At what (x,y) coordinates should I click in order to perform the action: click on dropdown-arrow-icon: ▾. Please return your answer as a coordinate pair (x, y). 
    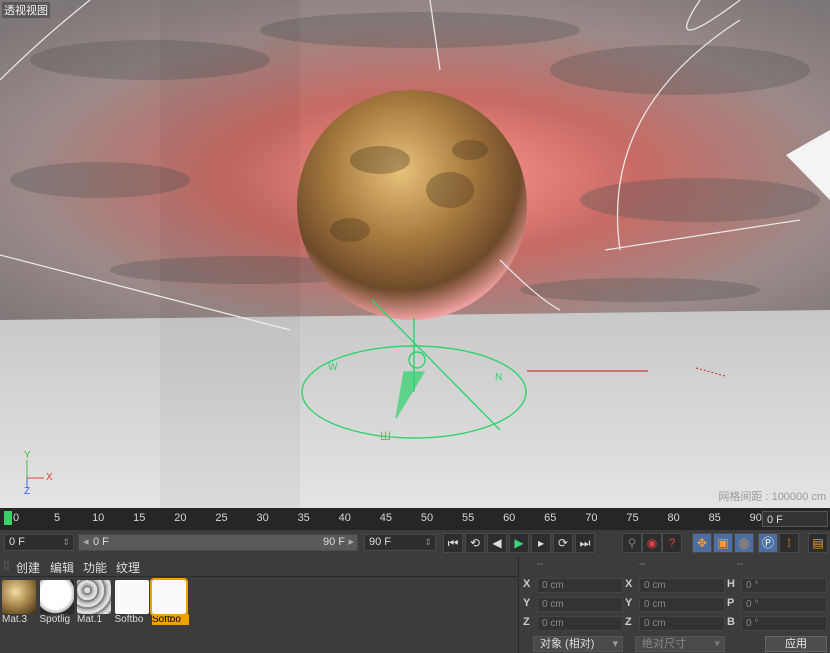
    Looking at the image, I should click on (717, 644).